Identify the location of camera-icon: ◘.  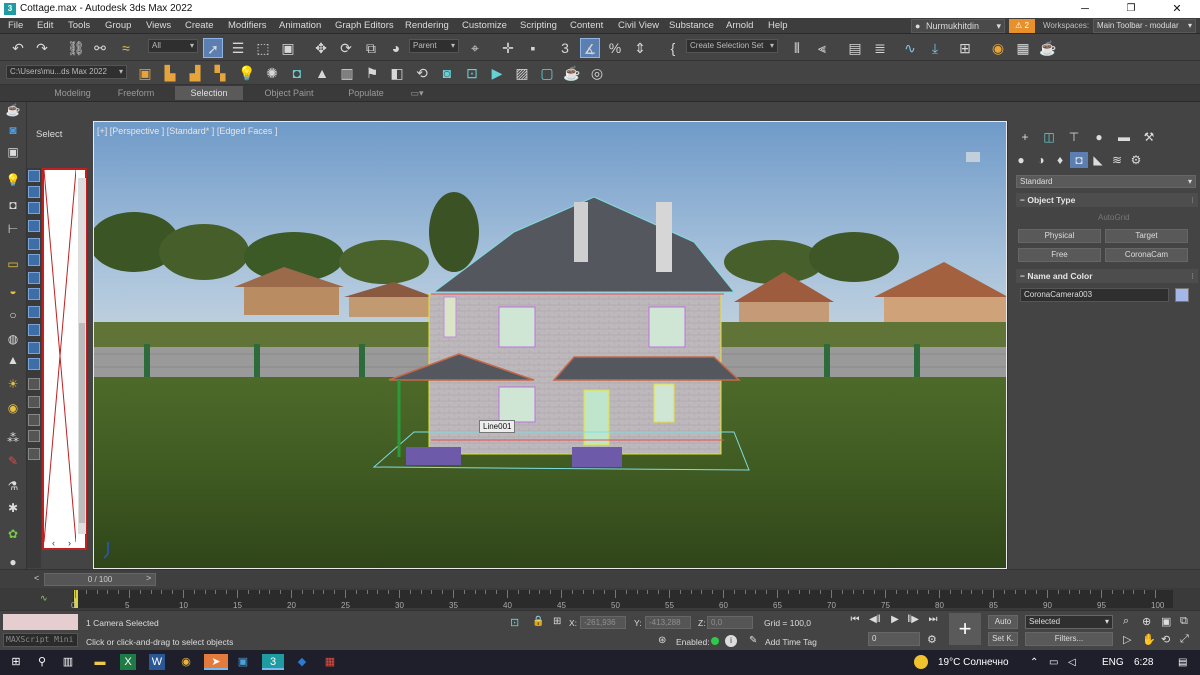
(13, 205).